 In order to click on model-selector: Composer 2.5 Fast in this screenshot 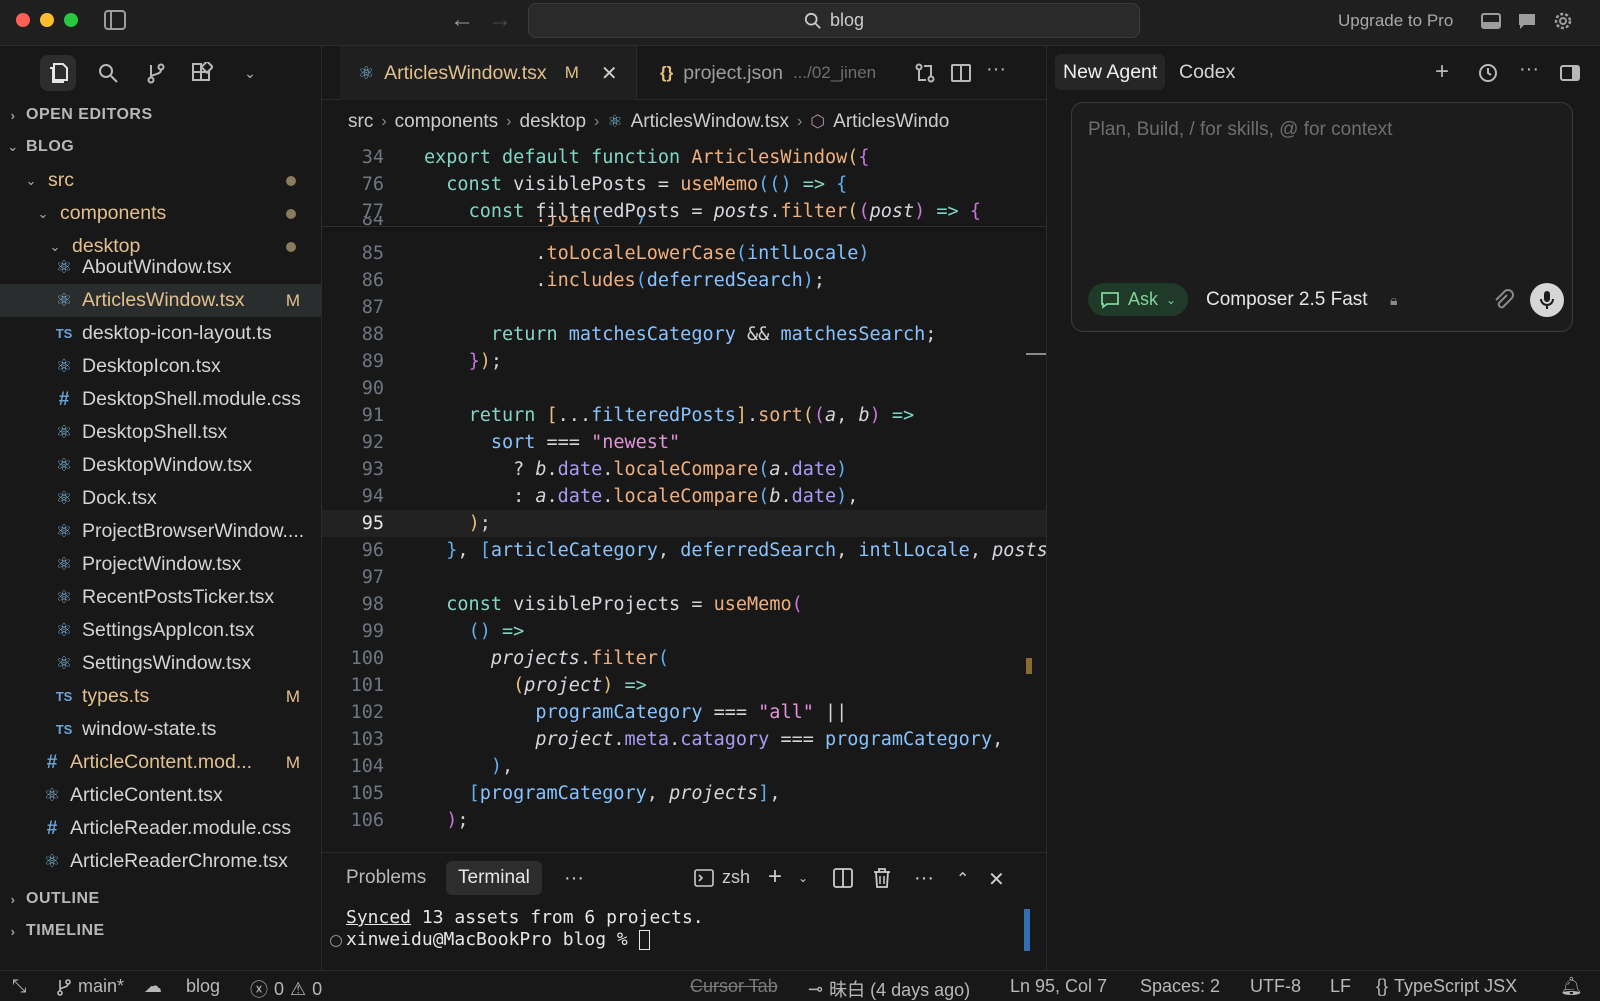, I will do `click(1287, 300)`.